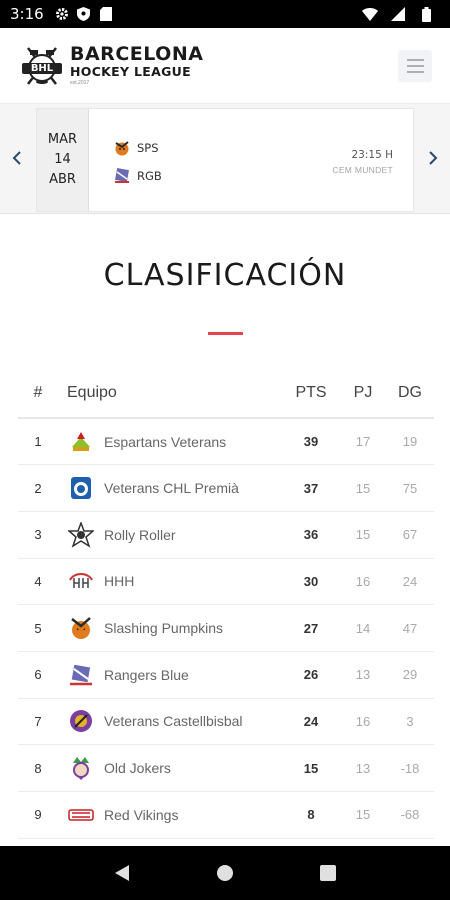  I want to click on red-vikings-logo-icon, so click(81, 815).